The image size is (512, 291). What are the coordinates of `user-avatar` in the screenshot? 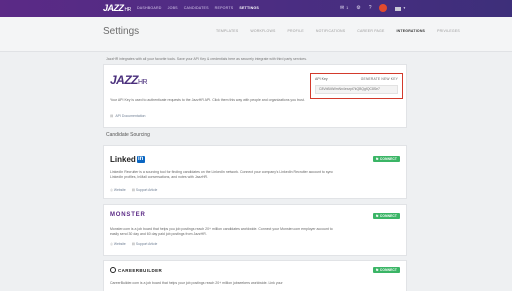 It's located at (383, 8).